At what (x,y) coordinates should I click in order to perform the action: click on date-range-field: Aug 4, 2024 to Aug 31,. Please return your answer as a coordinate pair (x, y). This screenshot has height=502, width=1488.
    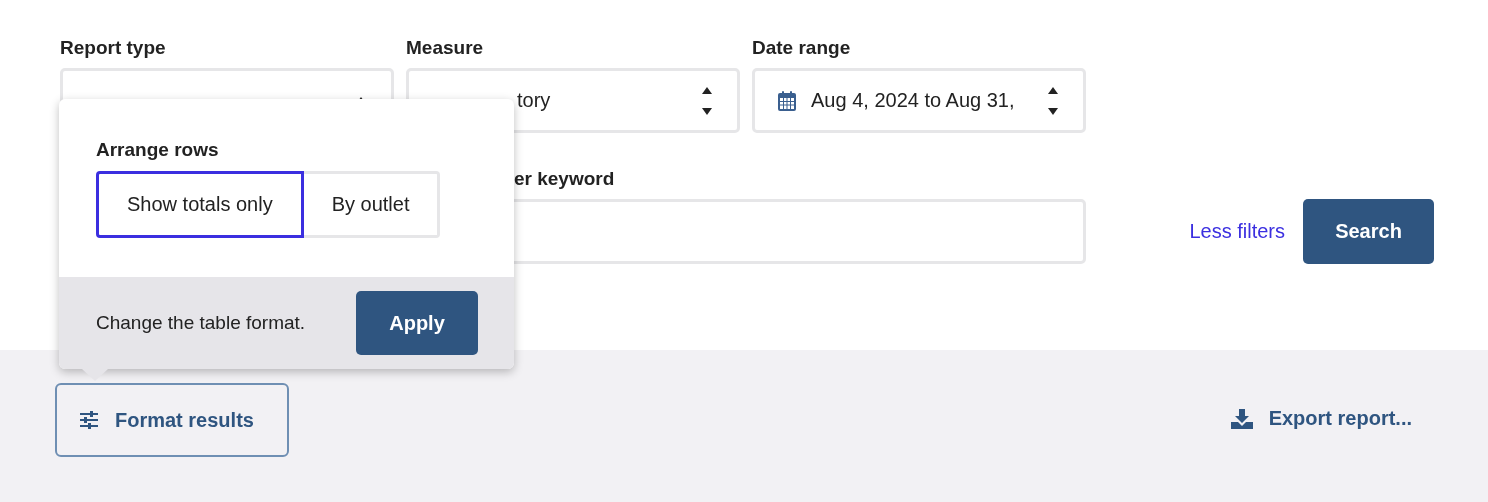
    Looking at the image, I should click on (919, 100).